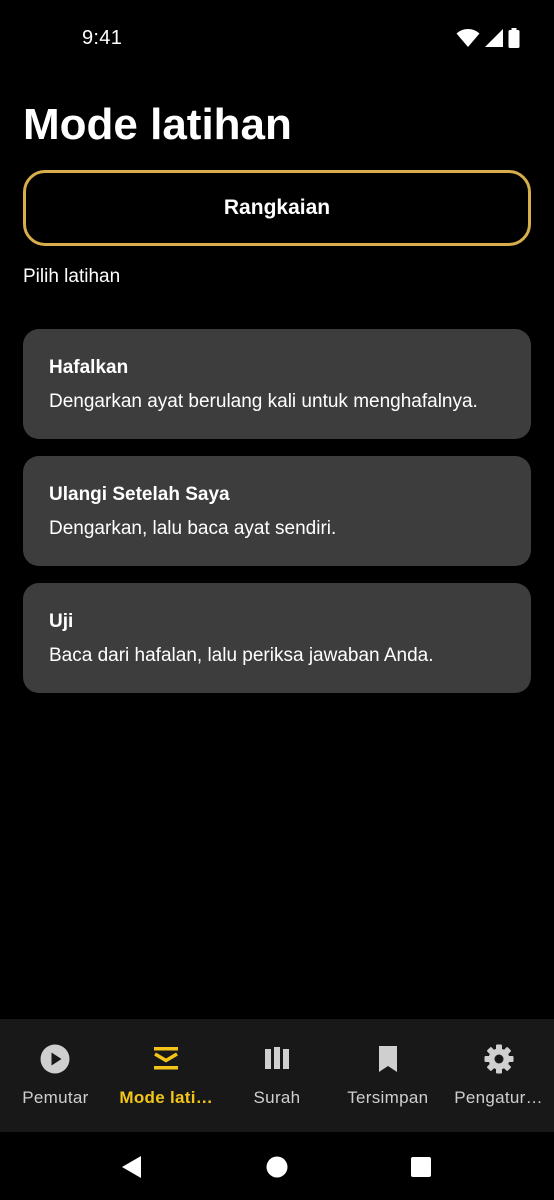 This screenshot has width=554, height=1200. I want to click on status-icons, so click(488, 40).